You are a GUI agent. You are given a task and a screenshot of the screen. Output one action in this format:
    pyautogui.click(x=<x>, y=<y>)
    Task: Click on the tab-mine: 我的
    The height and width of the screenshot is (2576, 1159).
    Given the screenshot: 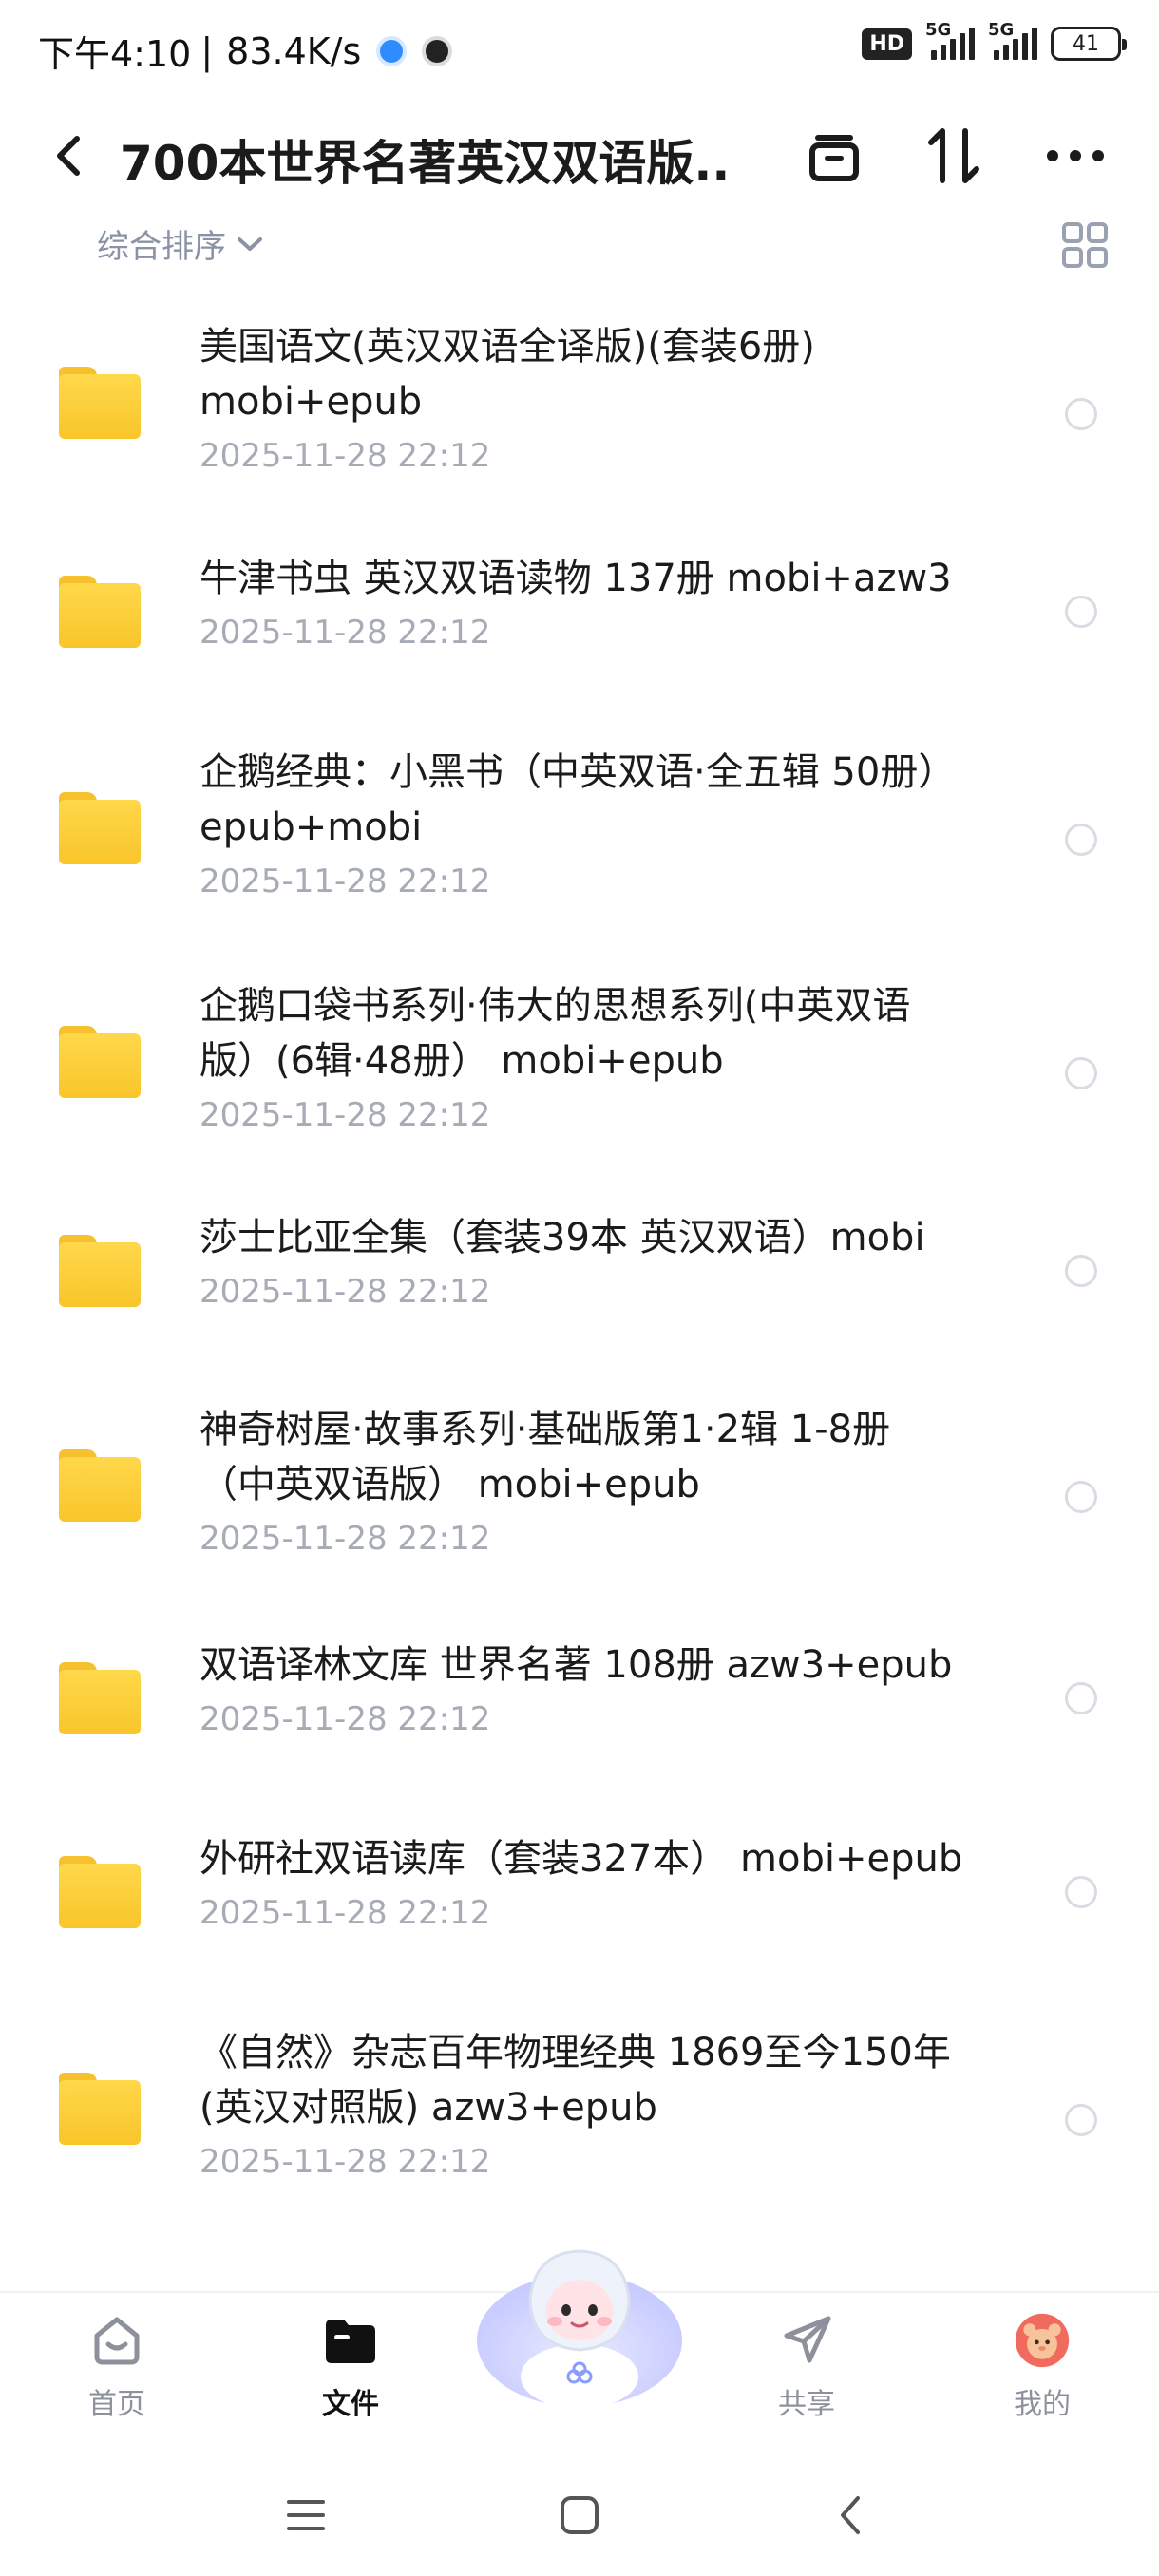 What is the action you would take?
    pyautogui.click(x=1042, y=2364)
    